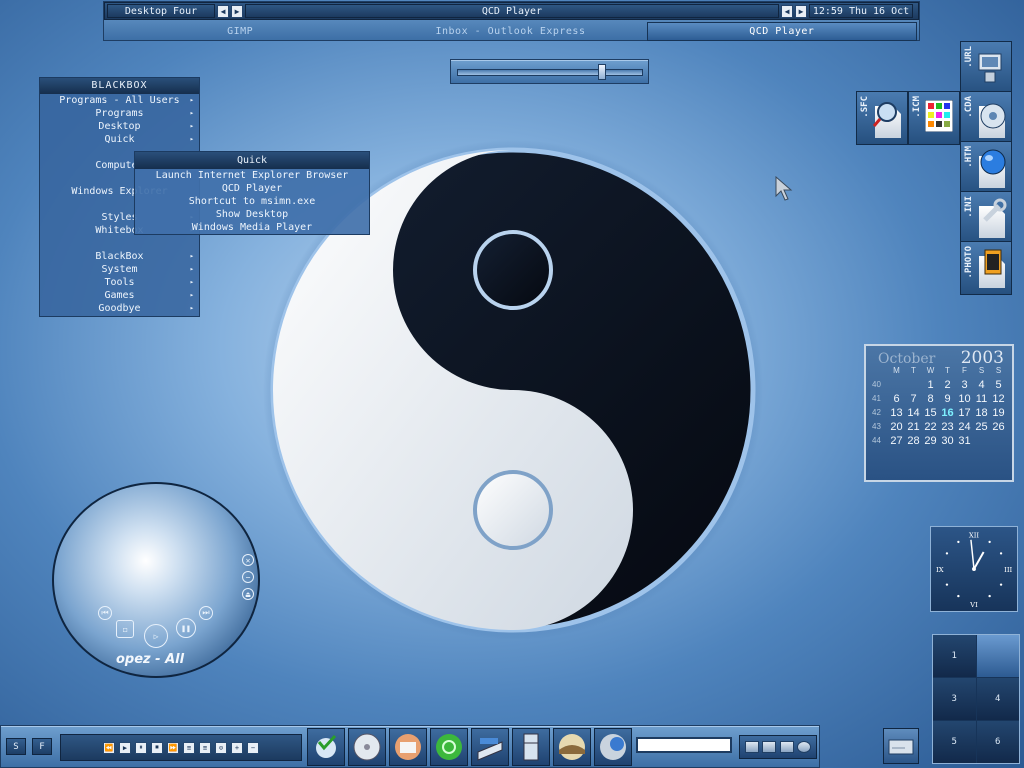 This screenshot has width=1024, height=768. Describe the element at coordinates (947, 399) in the screenshot. I see `calendar-day: 9` at that location.